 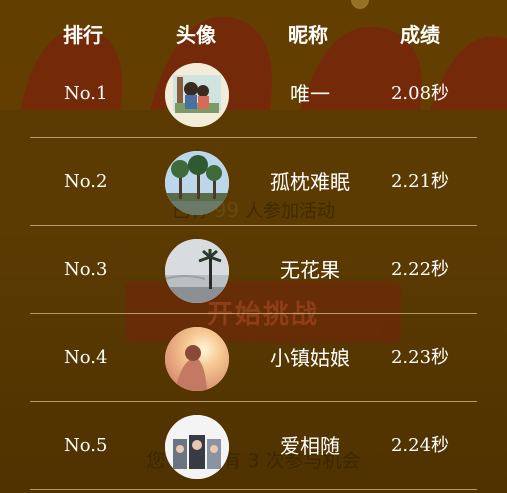 What do you see at coordinates (83, 35) in the screenshot?
I see `header-rank: 排行` at bounding box center [83, 35].